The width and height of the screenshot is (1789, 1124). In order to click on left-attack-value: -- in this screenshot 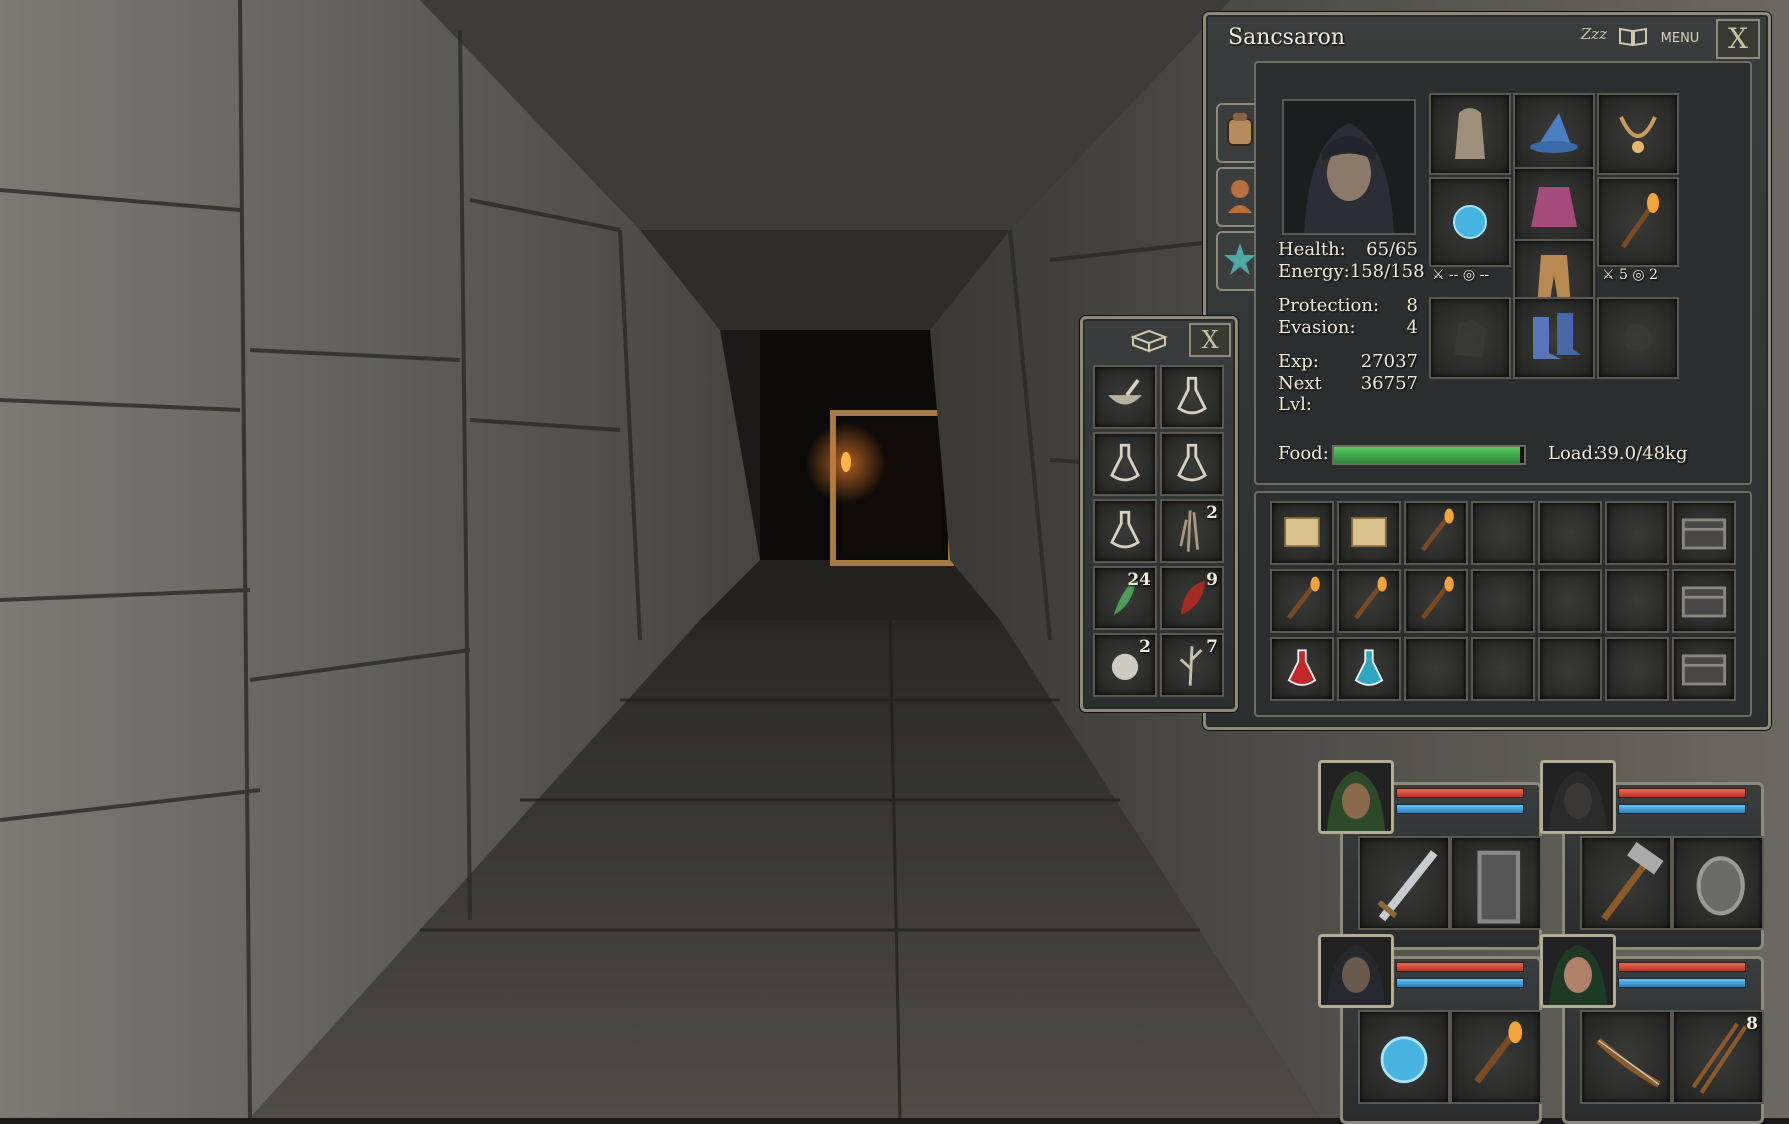, I will do `click(1454, 275)`.